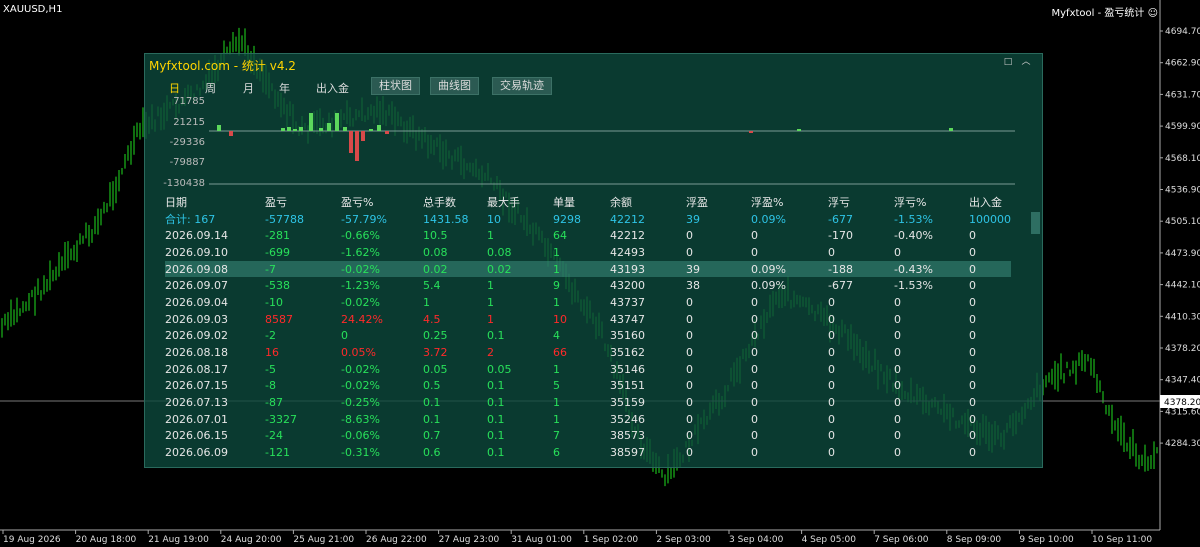  I want to click on tab-day: 日, so click(174, 88).